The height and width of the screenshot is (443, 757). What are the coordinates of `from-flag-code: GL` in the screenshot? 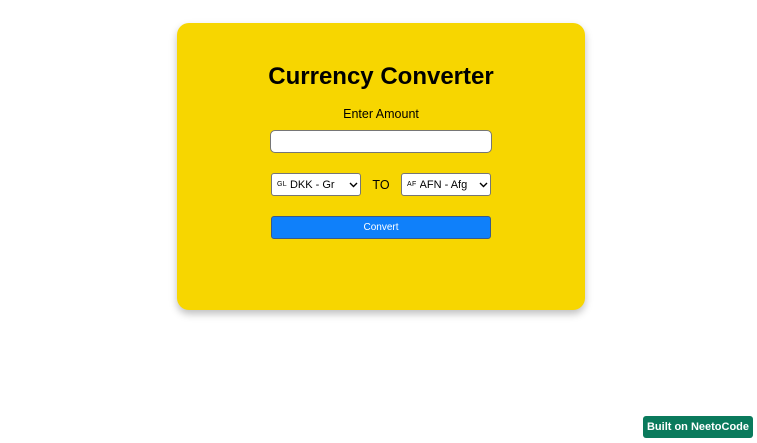 It's located at (282, 184).